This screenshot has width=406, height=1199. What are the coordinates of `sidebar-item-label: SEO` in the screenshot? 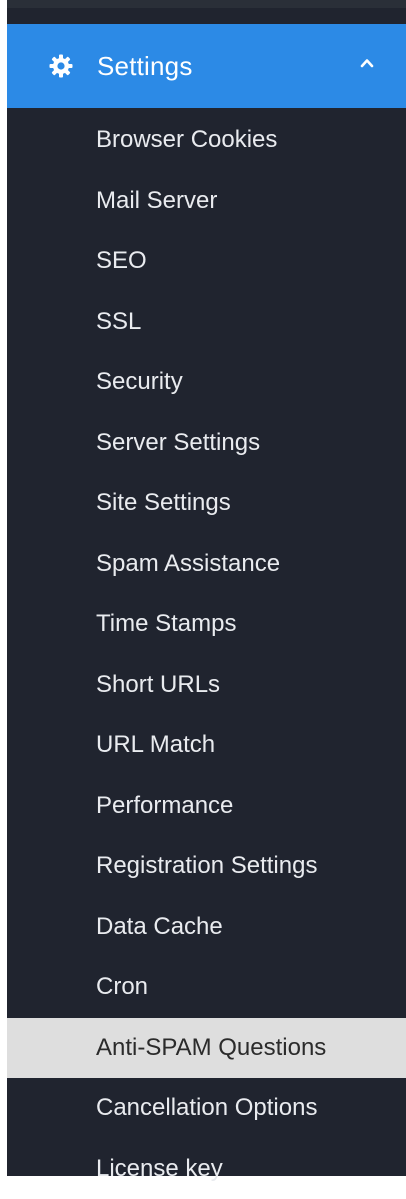 It's located at (121, 261).